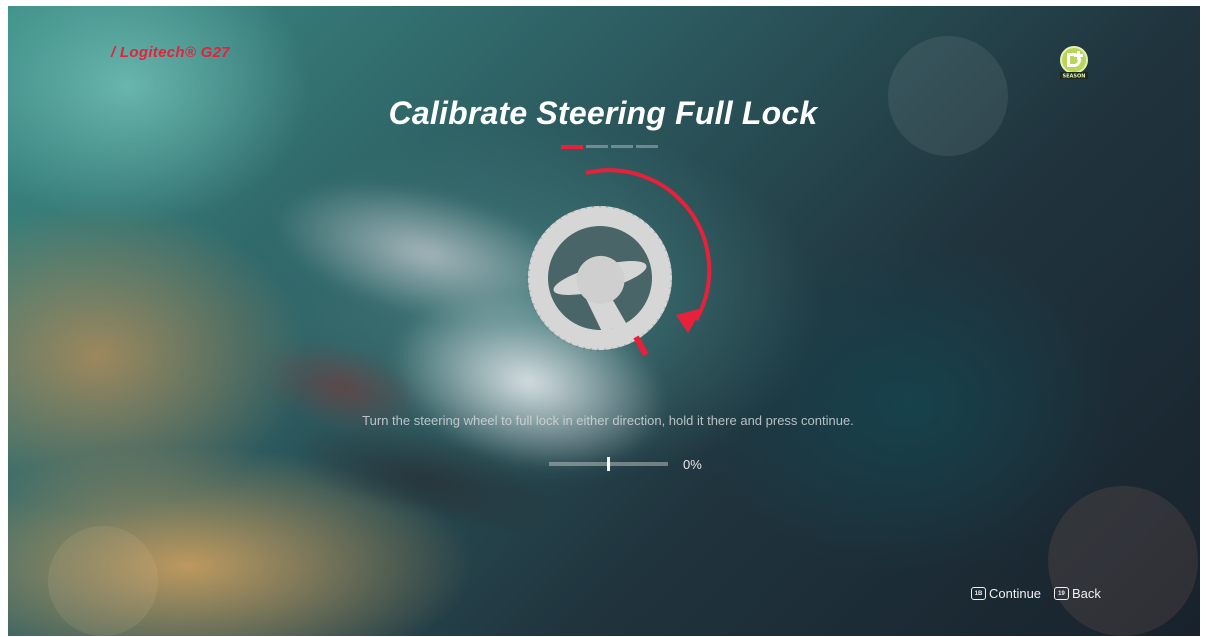  I want to click on steering-wheel-icon, so click(600, 278).